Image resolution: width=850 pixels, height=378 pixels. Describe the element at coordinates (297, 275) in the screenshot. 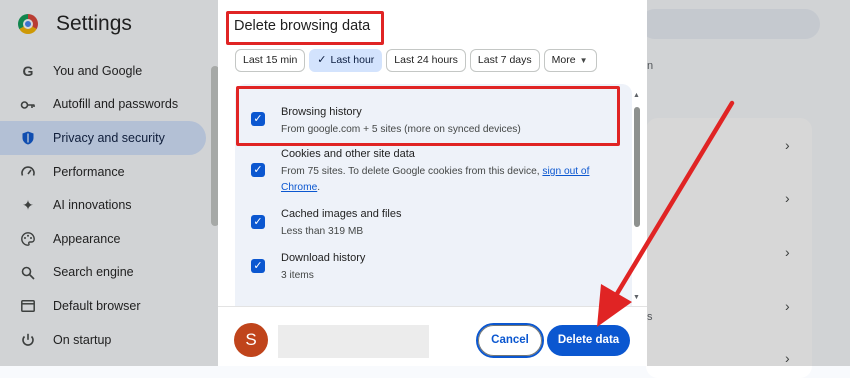

I see `item-subtitle: 3 items` at that location.